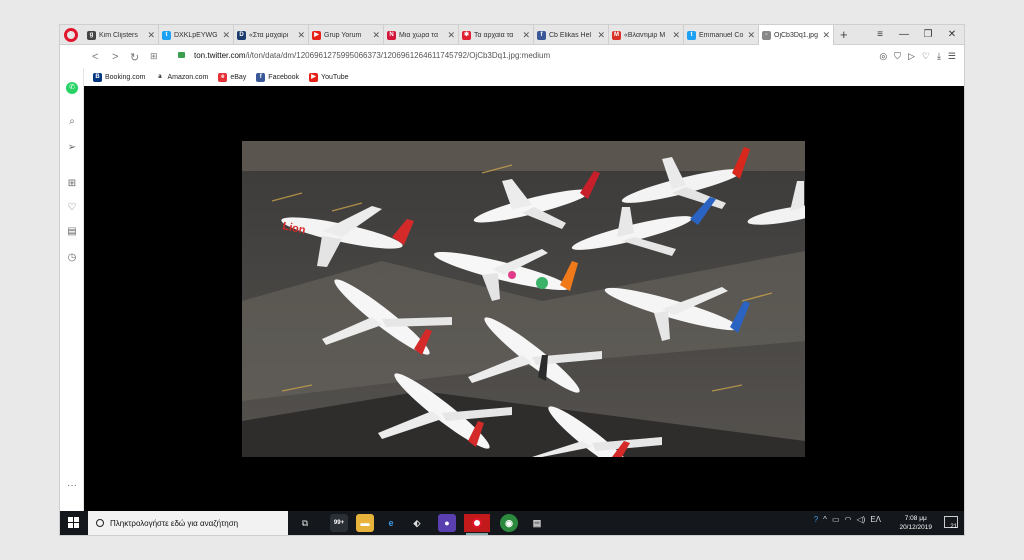 The width and height of the screenshot is (1024, 560). What do you see at coordinates (223, 77) in the screenshot?
I see `ebay-icon: e` at bounding box center [223, 77].